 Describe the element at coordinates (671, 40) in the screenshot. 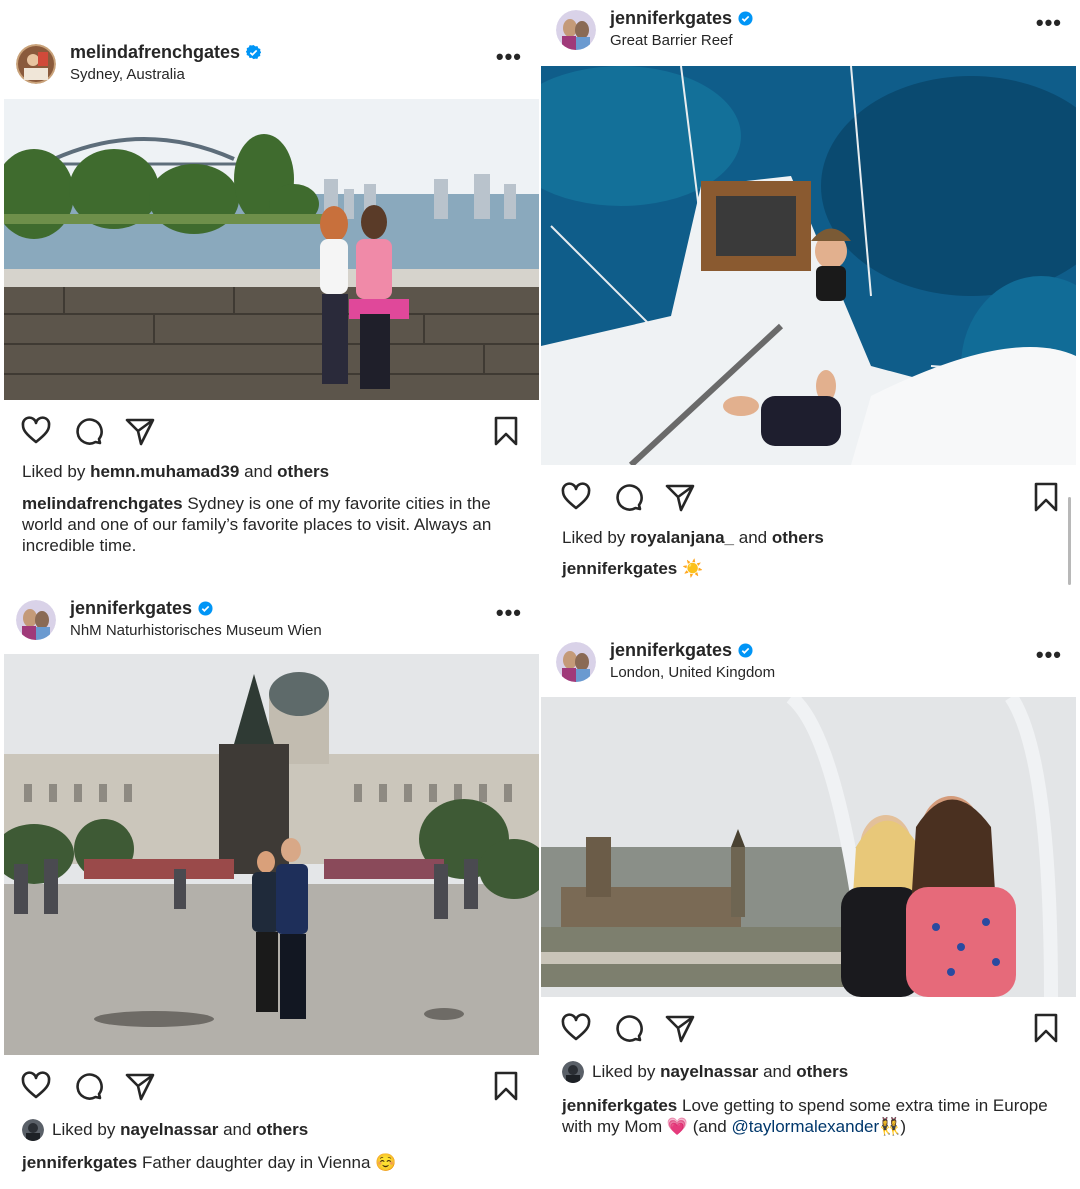

I see `post-location: Great Barrier Reef` at that location.